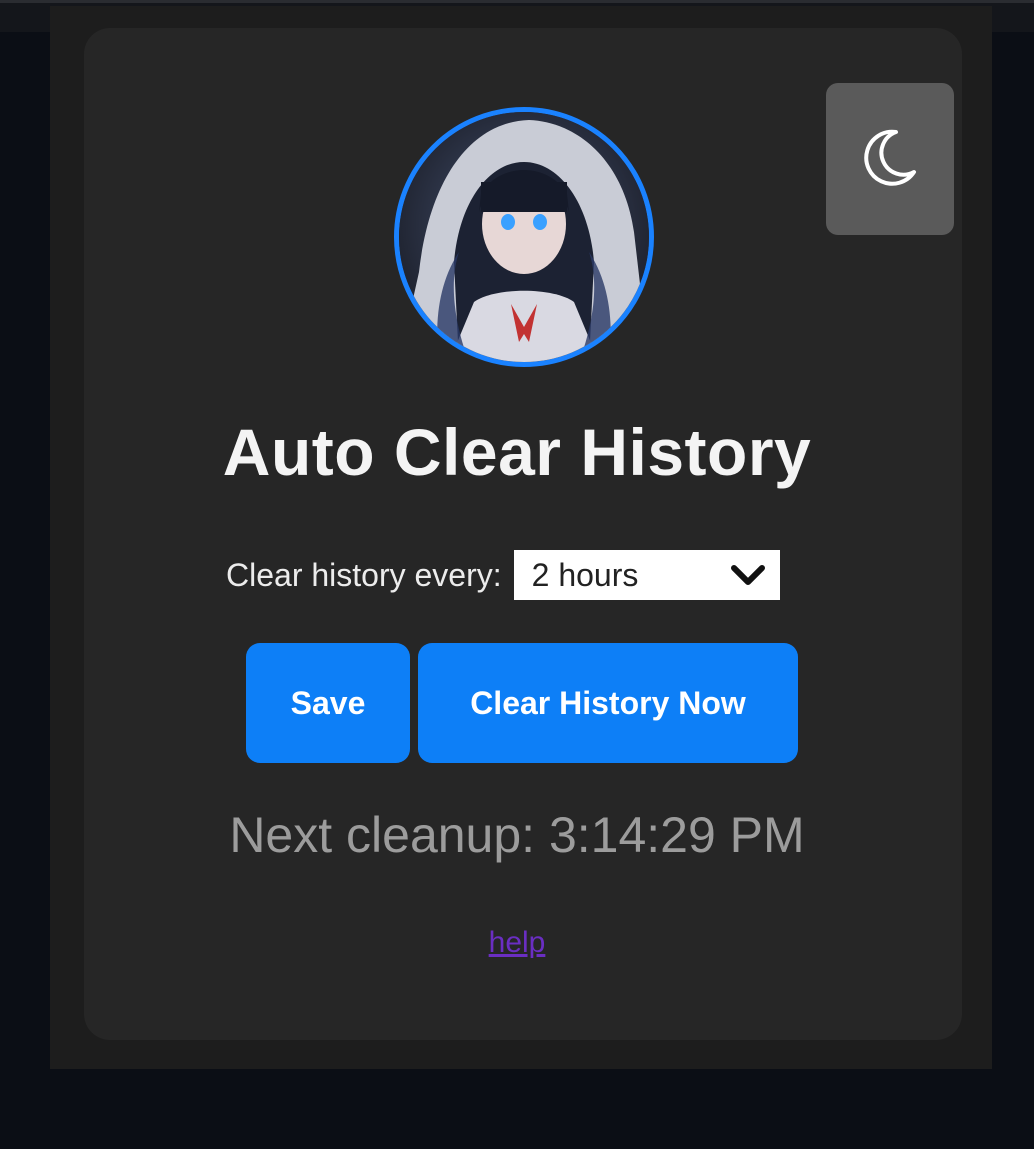  Describe the element at coordinates (503, 575) in the screenshot. I see `interval-setting: Clear history every: 2 hours` at that location.